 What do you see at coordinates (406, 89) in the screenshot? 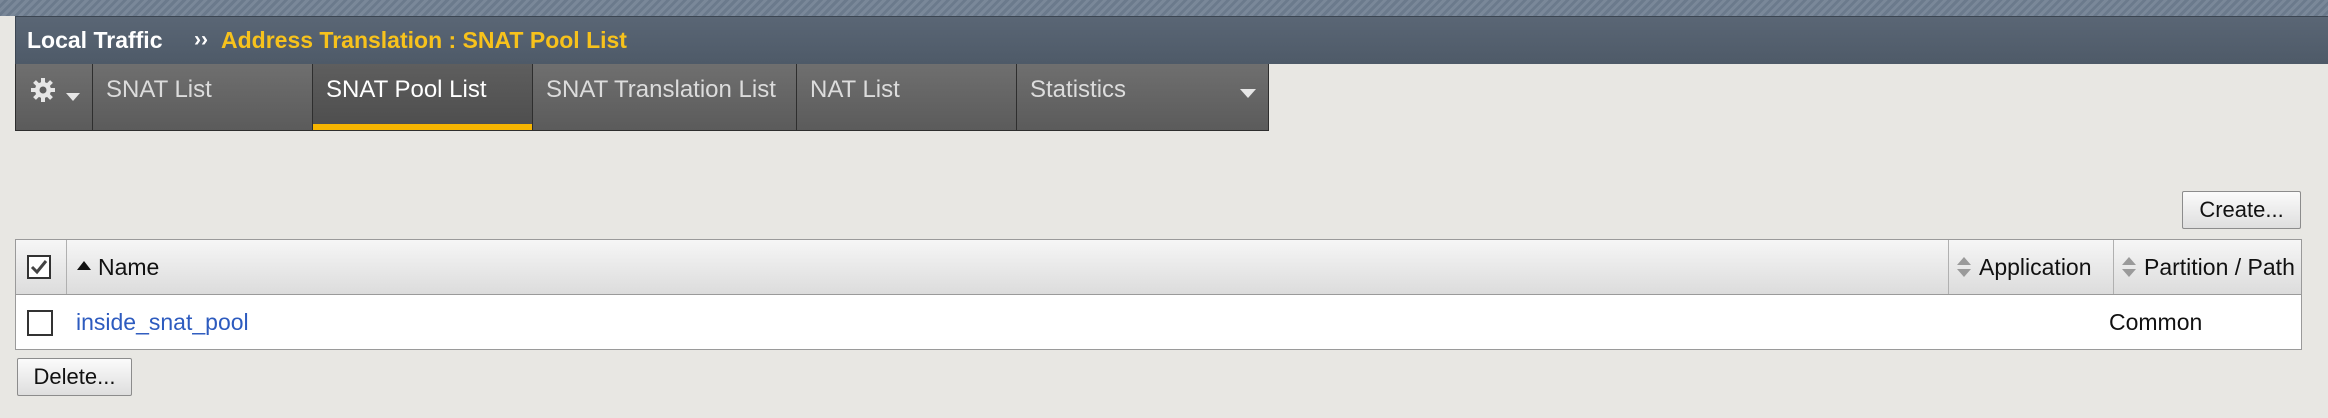
I see `tab-label: SNAT Pool List` at bounding box center [406, 89].